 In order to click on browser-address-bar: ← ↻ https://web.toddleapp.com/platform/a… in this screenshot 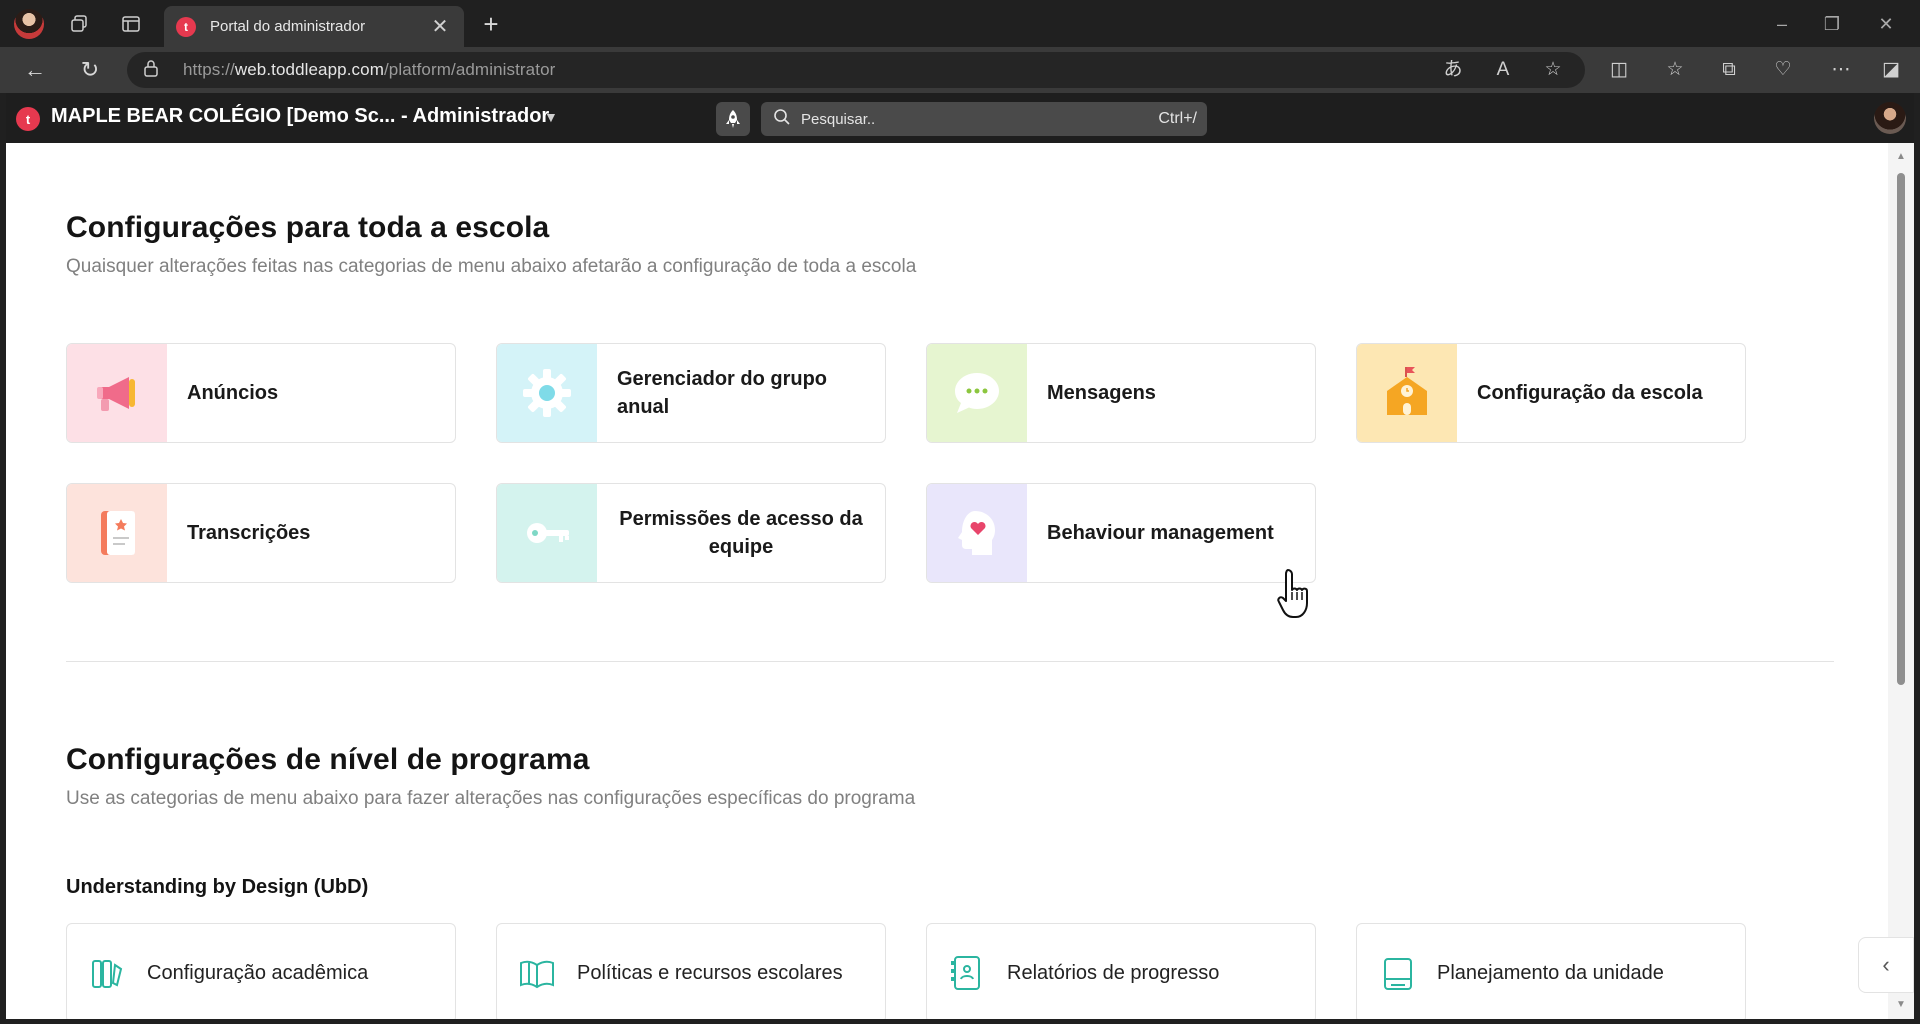, I will do `click(960, 70)`.